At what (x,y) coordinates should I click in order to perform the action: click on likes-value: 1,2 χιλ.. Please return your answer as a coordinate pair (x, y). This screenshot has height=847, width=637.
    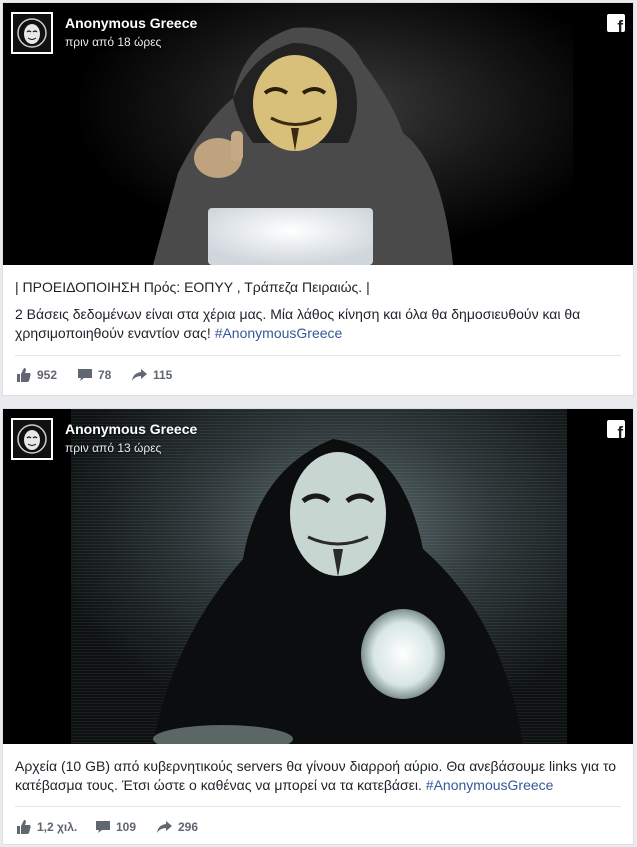
    Looking at the image, I should click on (57, 827).